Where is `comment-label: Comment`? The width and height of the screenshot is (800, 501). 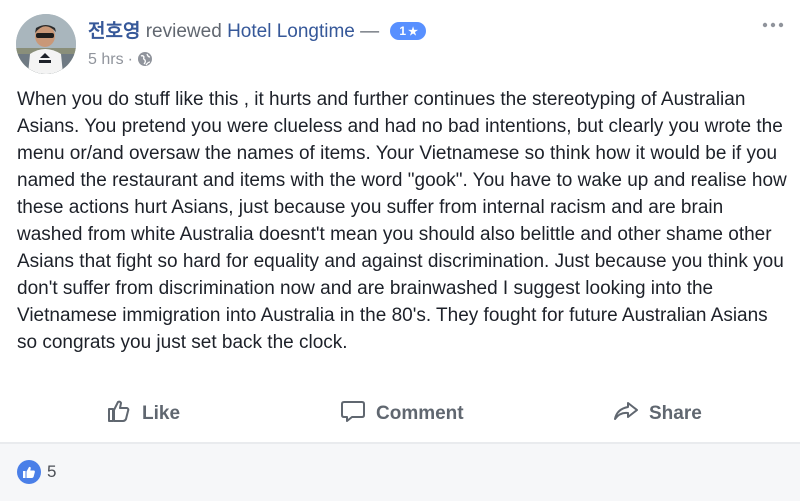
comment-label: Comment is located at coordinates (420, 413).